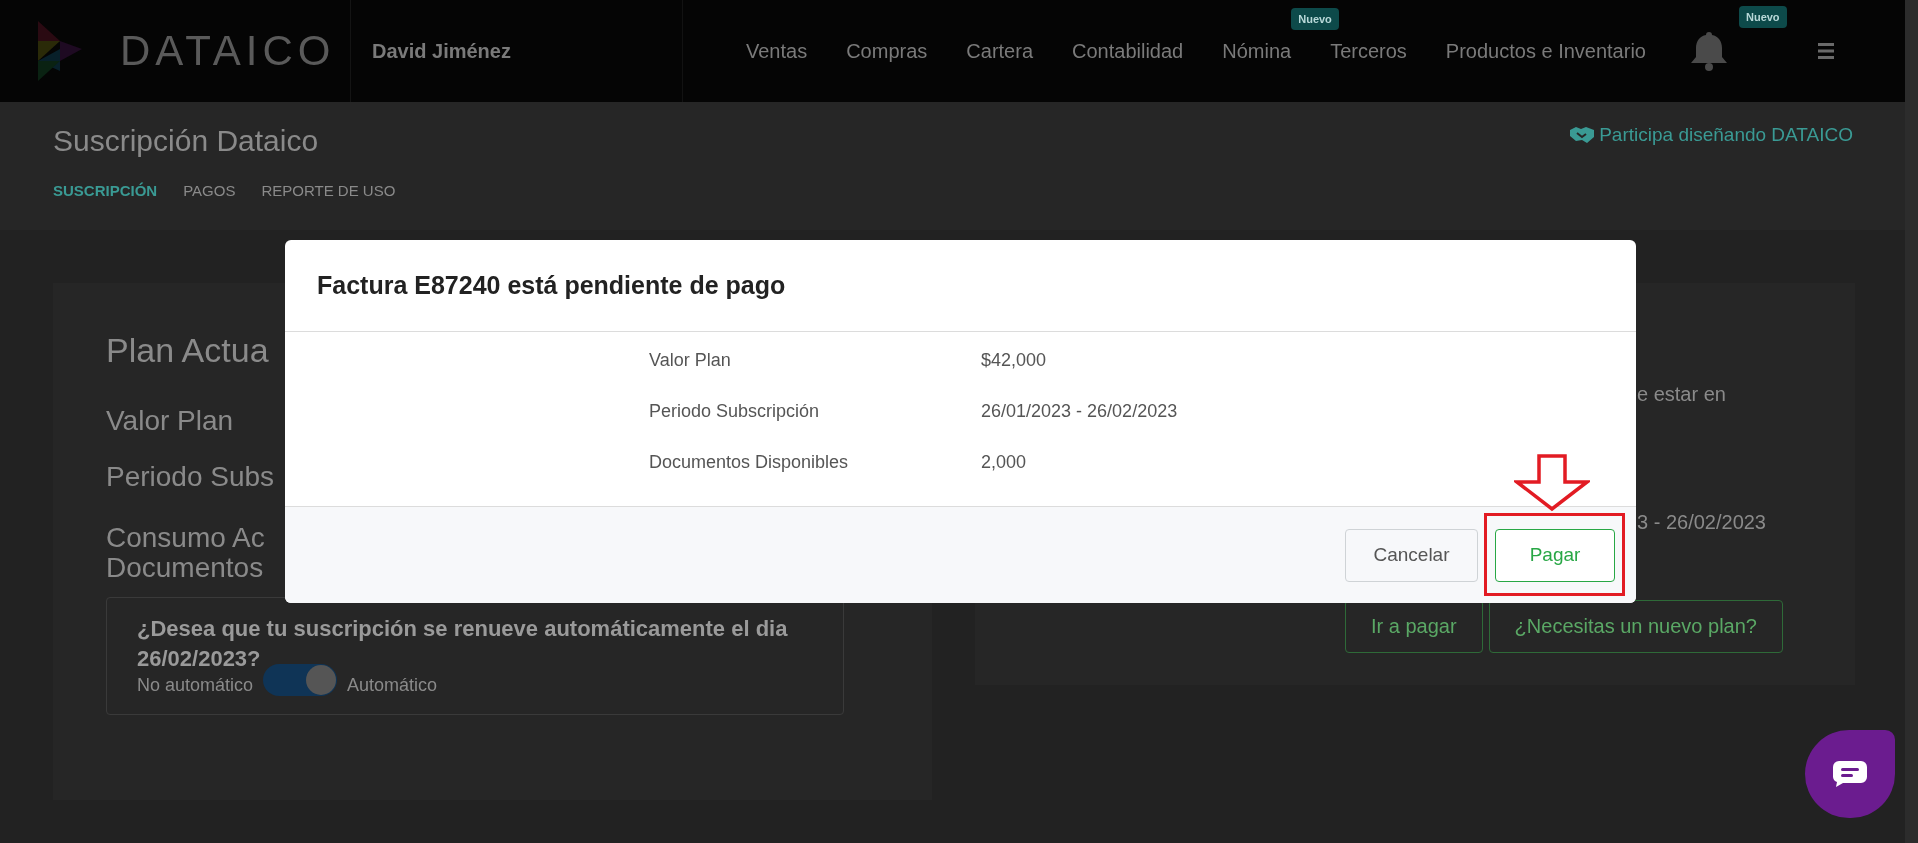  What do you see at coordinates (1552, 483) in the screenshot?
I see `down-arrow-icon` at bounding box center [1552, 483].